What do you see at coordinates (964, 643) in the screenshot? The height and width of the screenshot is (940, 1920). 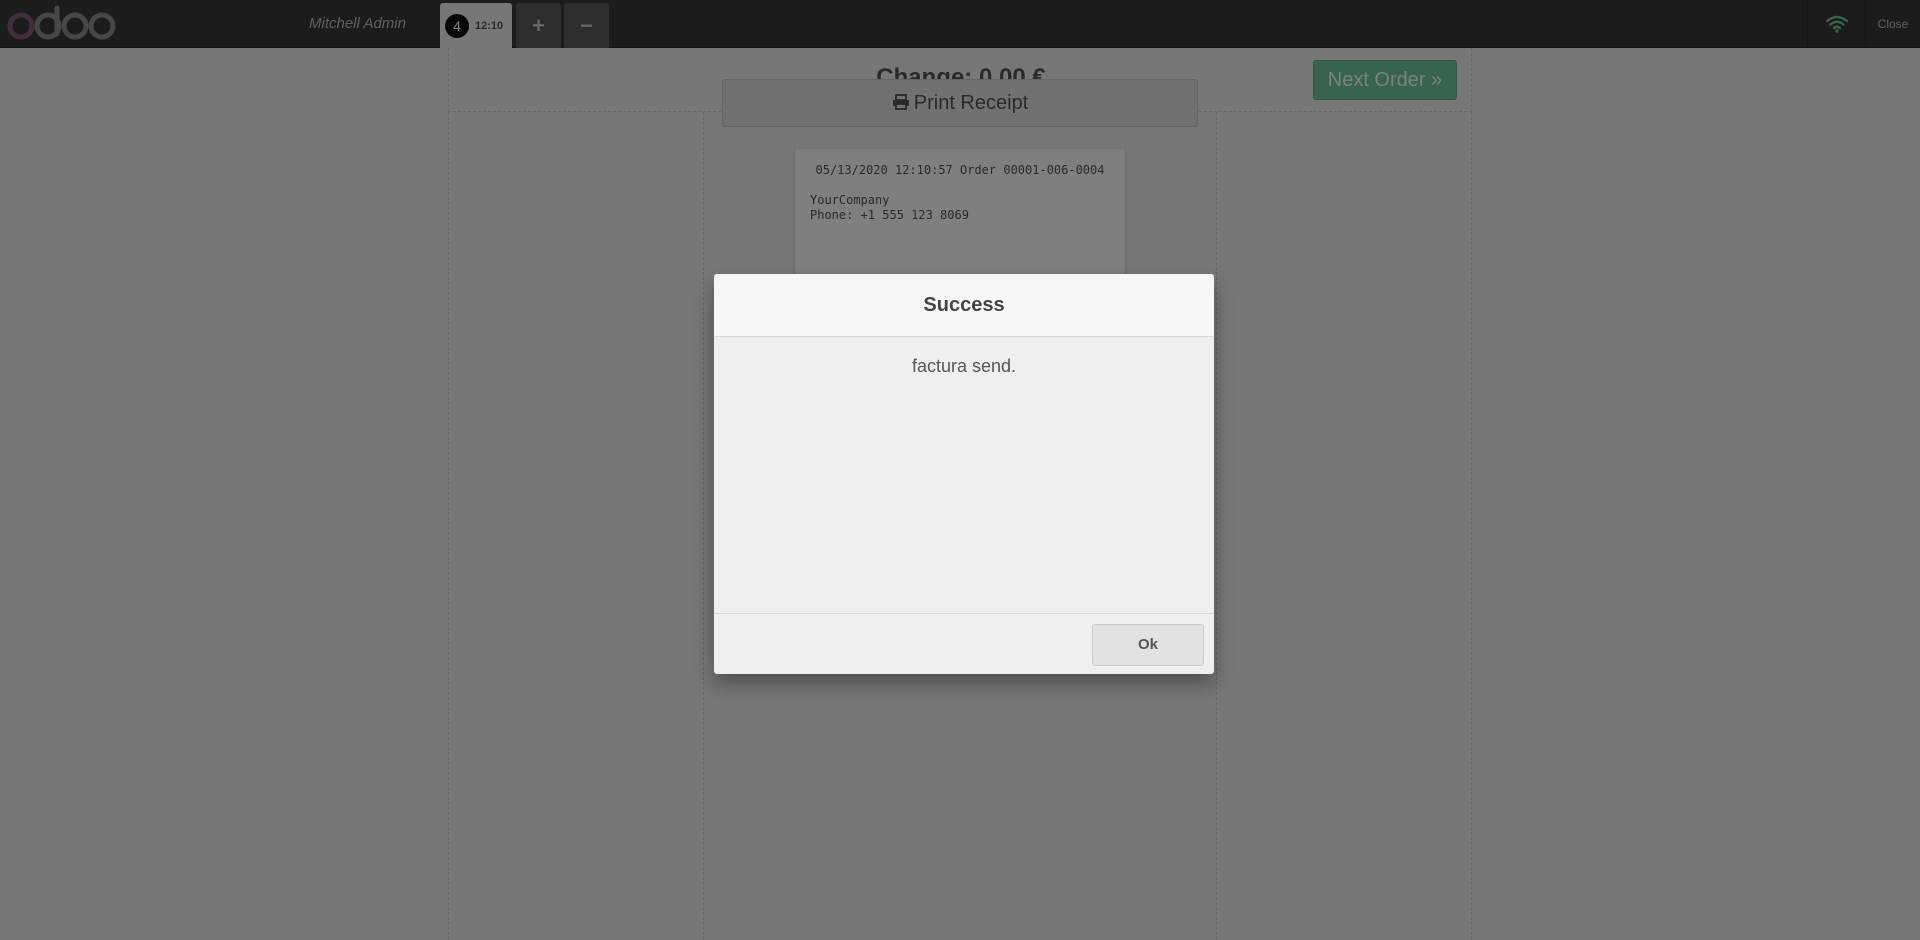 I see `dialog-footer: Ok` at bounding box center [964, 643].